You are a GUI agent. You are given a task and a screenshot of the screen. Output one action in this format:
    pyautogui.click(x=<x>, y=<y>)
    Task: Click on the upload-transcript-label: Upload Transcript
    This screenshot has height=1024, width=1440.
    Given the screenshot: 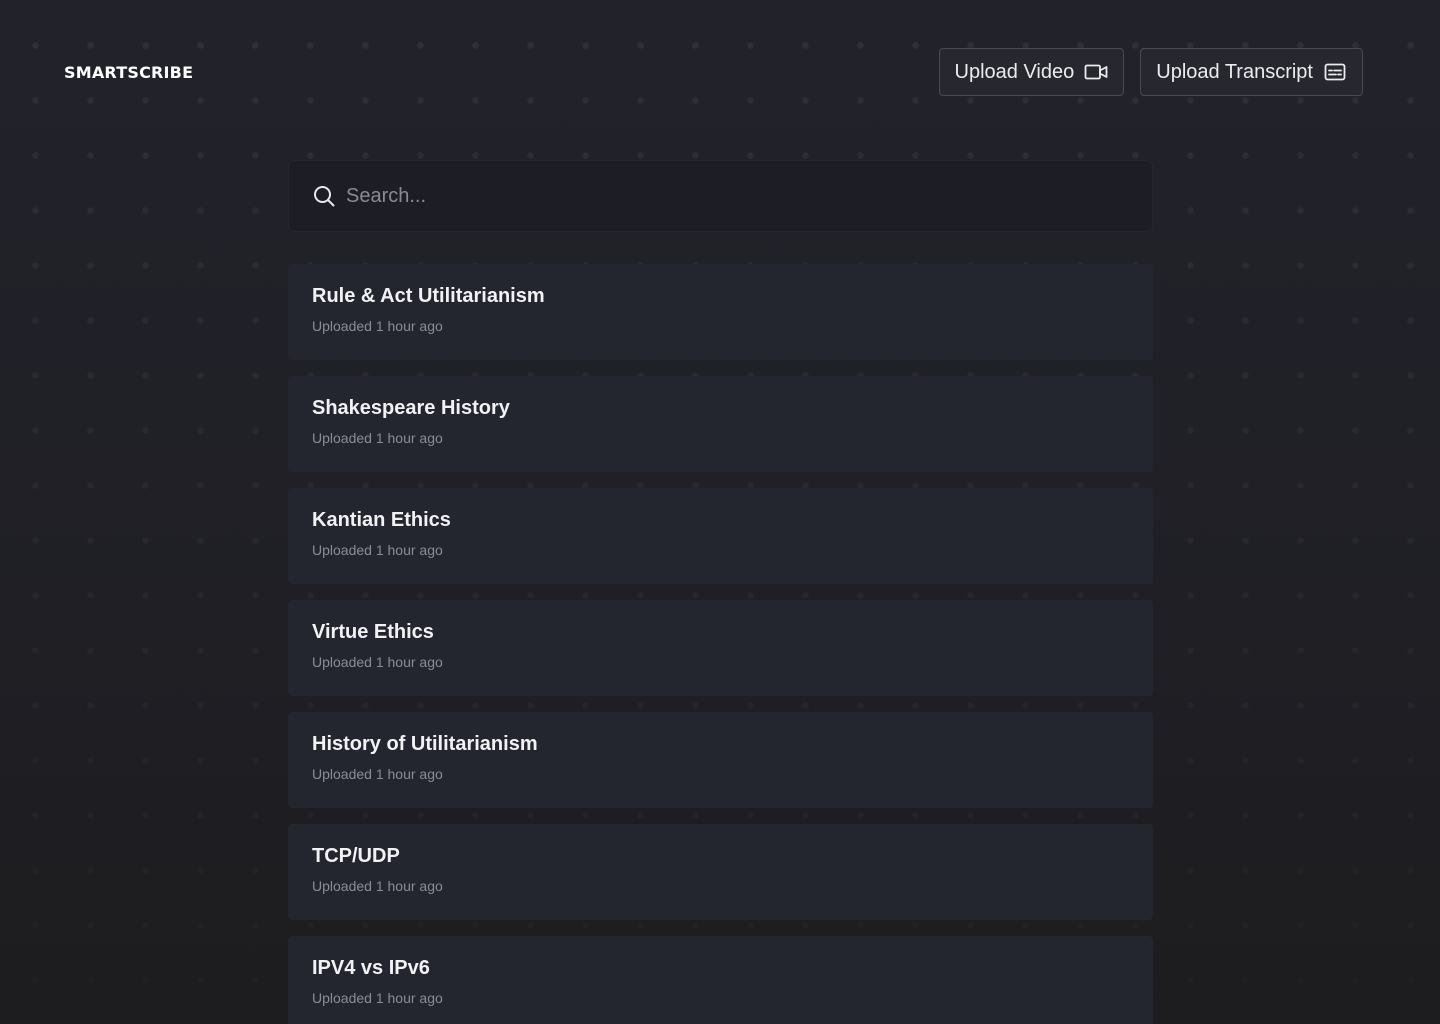 What is the action you would take?
    pyautogui.click(x=1234, y=71)
    